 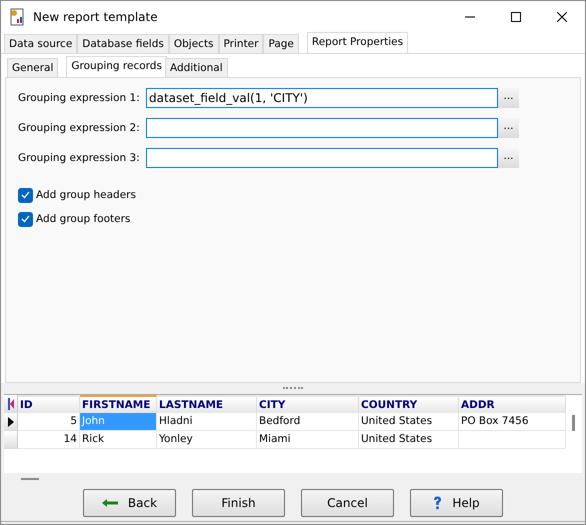 What do you see at coordinates (116, 66) in the screenshot?
I see `tab: Grouping records` at bounding box center [116, 66].